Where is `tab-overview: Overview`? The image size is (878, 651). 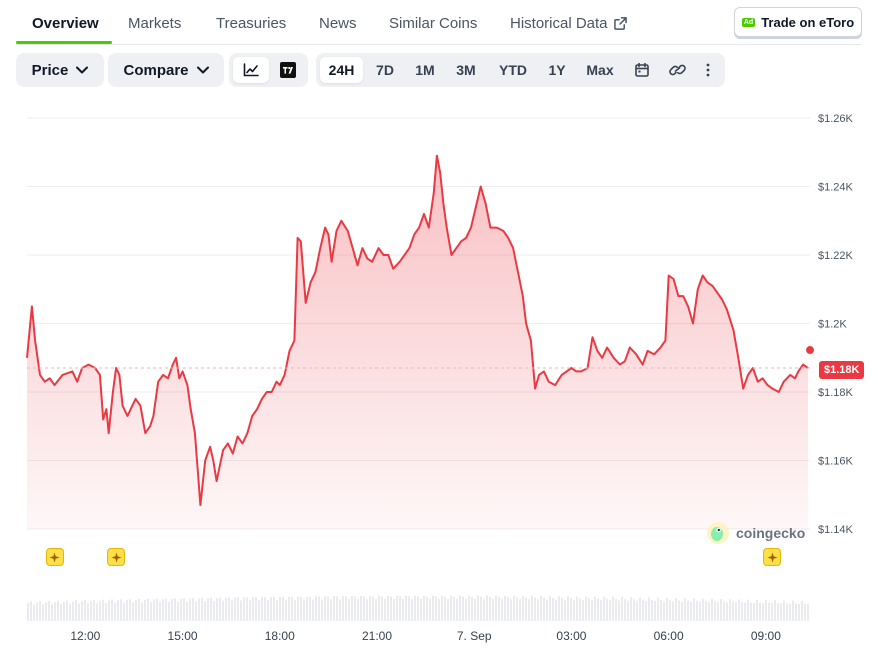 tab-overview: Overview is located at coordinates (65, 23).